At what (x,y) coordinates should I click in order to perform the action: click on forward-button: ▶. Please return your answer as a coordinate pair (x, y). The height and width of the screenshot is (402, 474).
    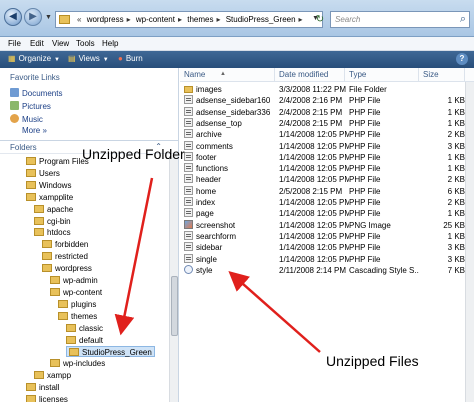
    Looking at the image, I should click on (33, 17).